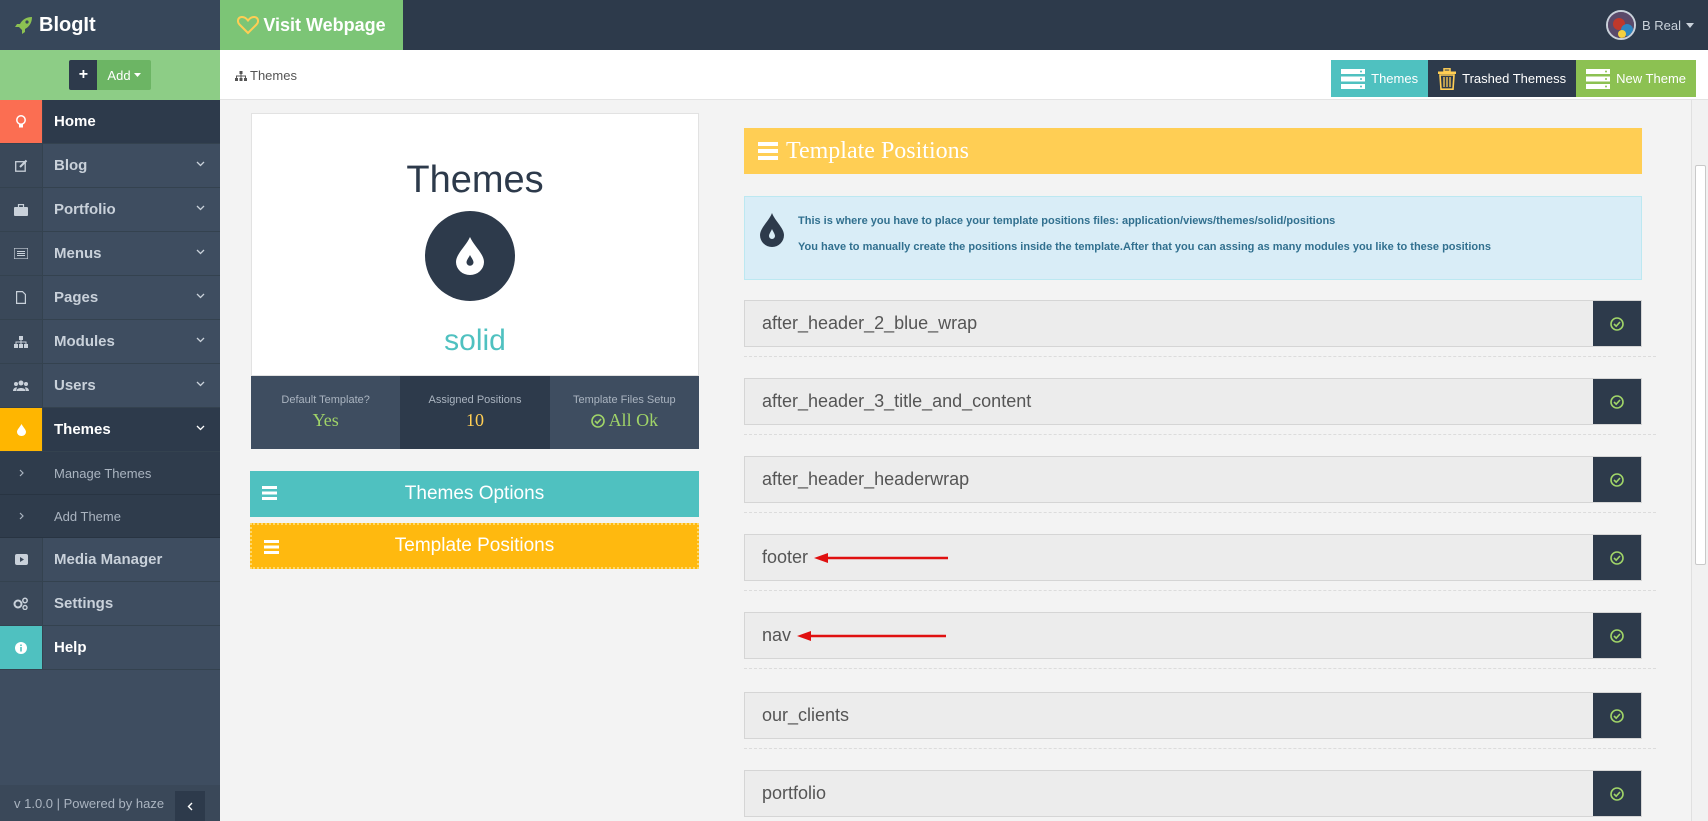 This screenshot has width=1708, height=821. Describe the element at coordinates (75, 121) in the screenshot. I see `sidebar-item-label: Home` at that location.